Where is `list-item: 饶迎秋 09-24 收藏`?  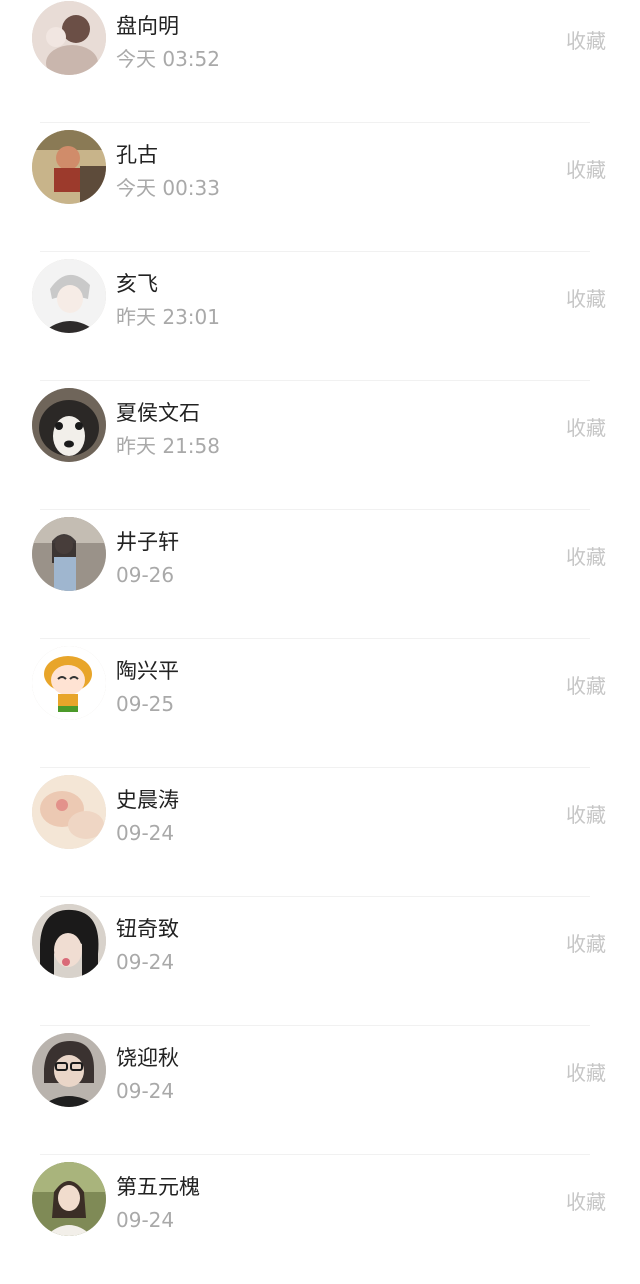
list-item: 饶迎秋 09-24 收藏 is located at coordinates (320, 1090).